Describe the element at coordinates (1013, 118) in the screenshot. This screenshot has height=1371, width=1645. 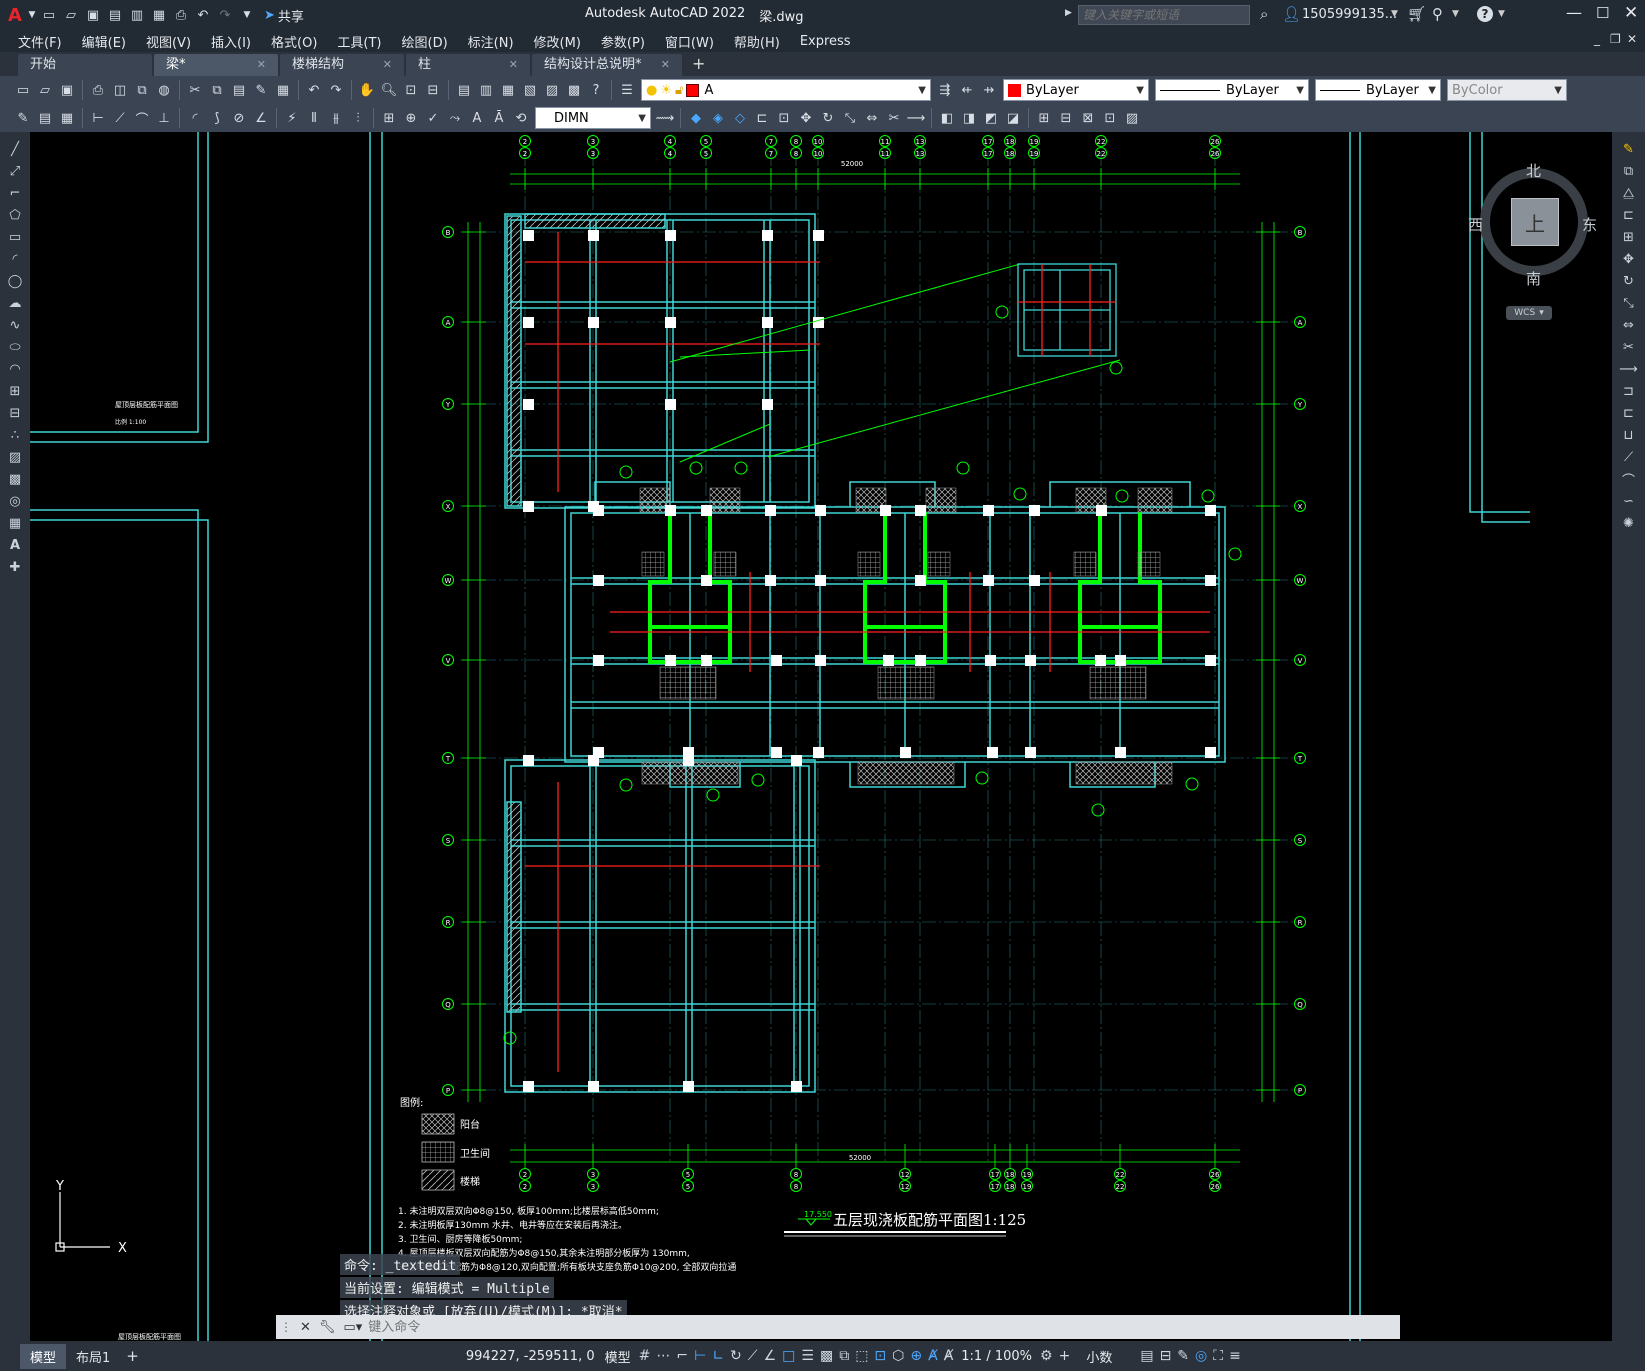
I see `draworder-under-icon: ◪` at that location.